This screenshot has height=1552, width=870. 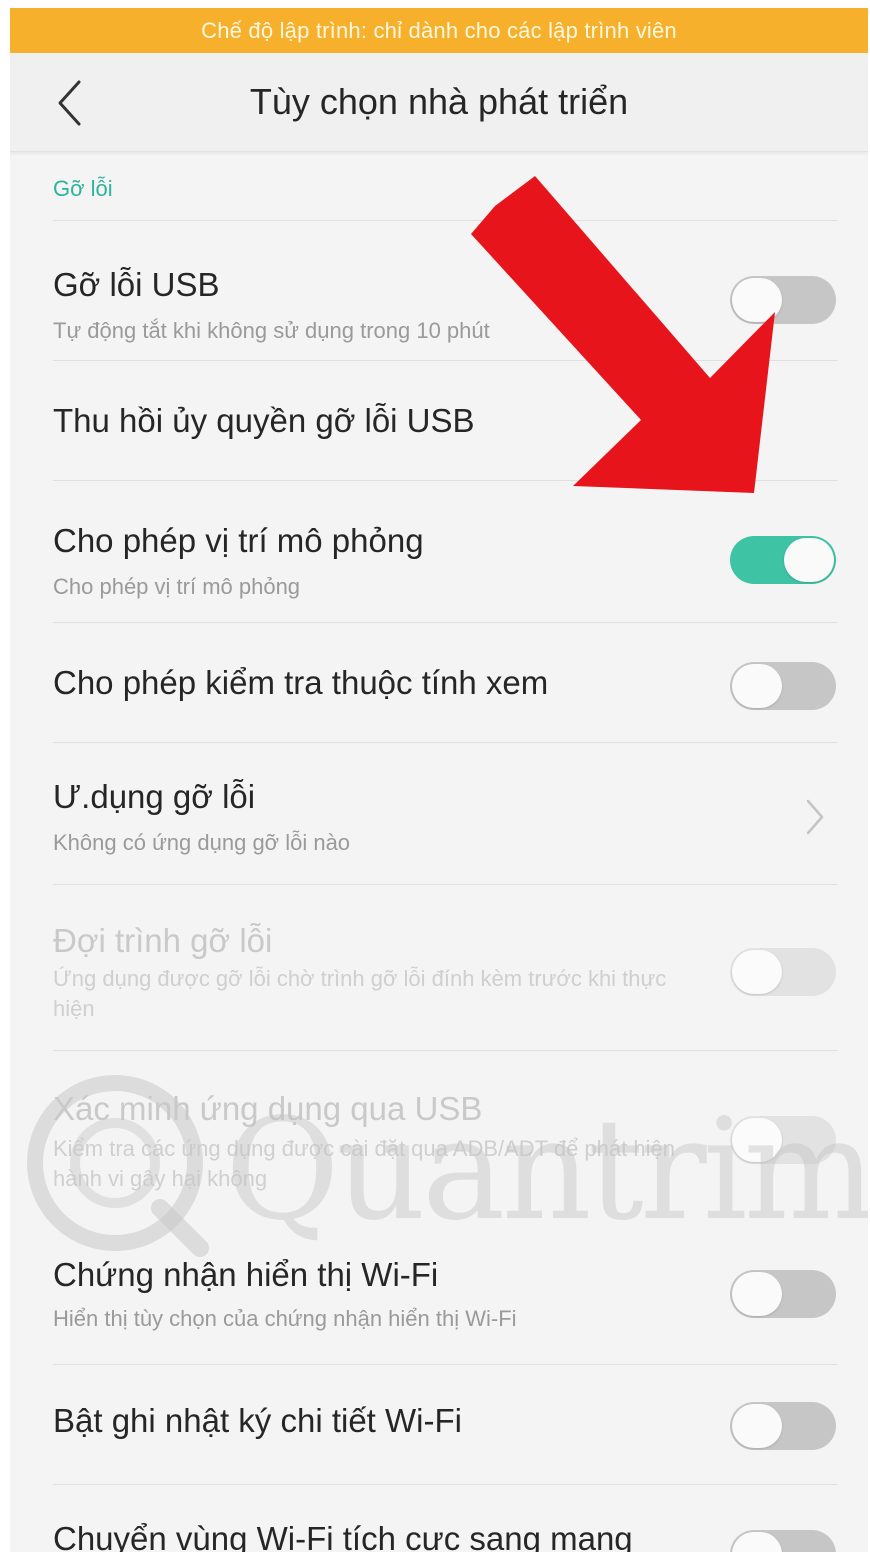 What do you see at coordinates (83, 188) in the screenshot?
I see `section-label-debug: Gỡ lỗi` at bounding box center [83, 188].